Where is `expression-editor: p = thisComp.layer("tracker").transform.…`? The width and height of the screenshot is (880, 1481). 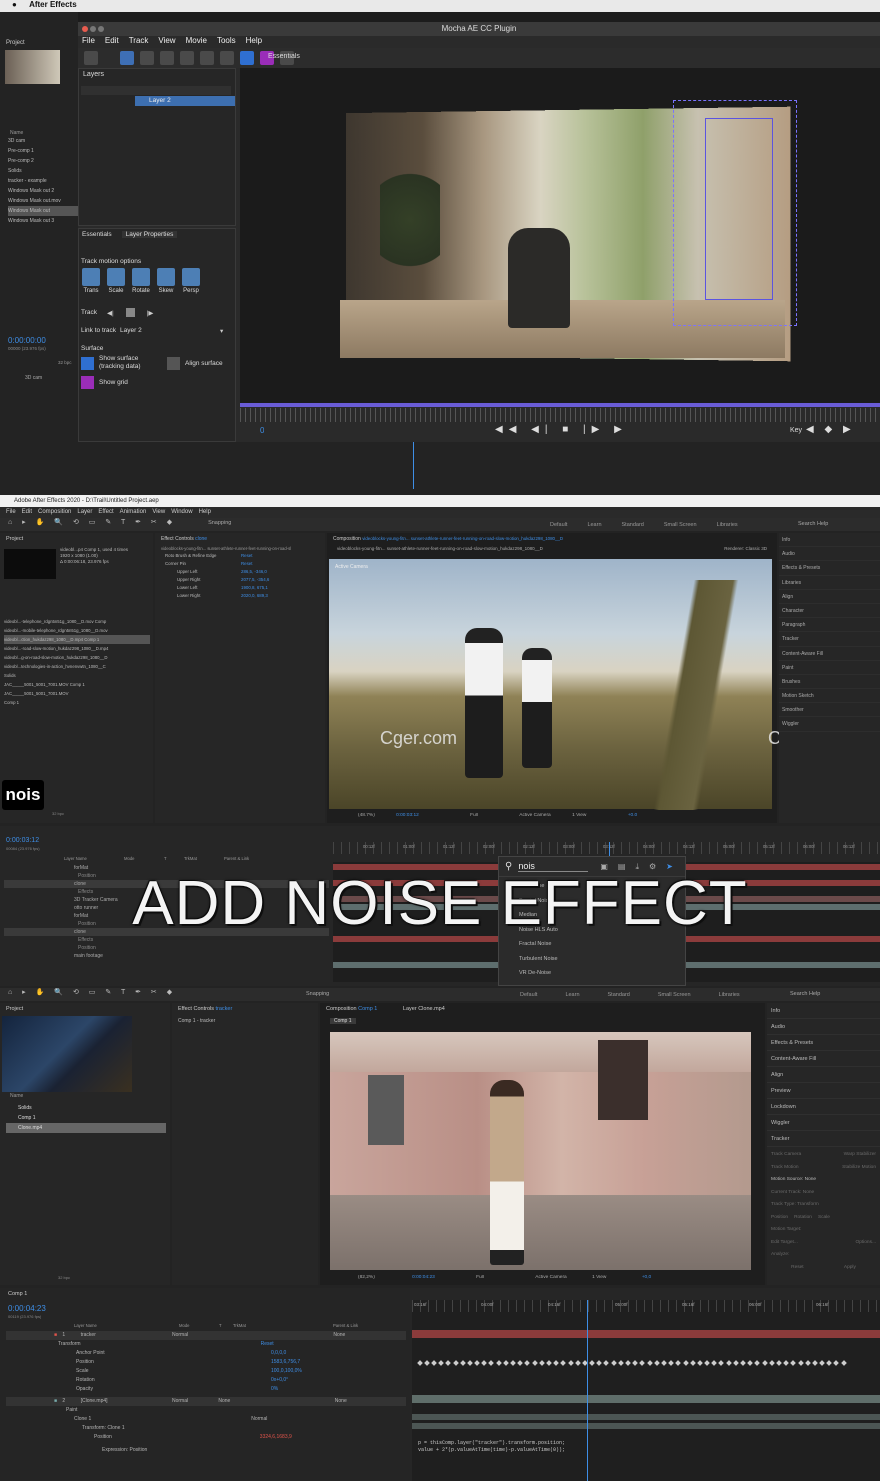
expression-editor: p = thisComp.layer("tracker").transform.… is located at coordinates (491, 1447).